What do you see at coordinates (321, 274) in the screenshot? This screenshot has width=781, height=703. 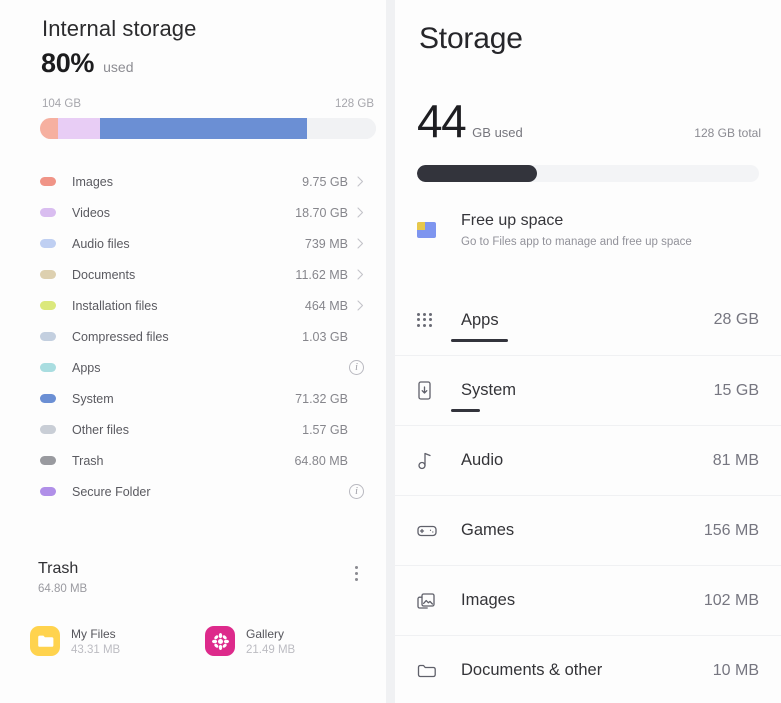 I see `category-size: 11.62 MB` at bounding box center [321, 274].